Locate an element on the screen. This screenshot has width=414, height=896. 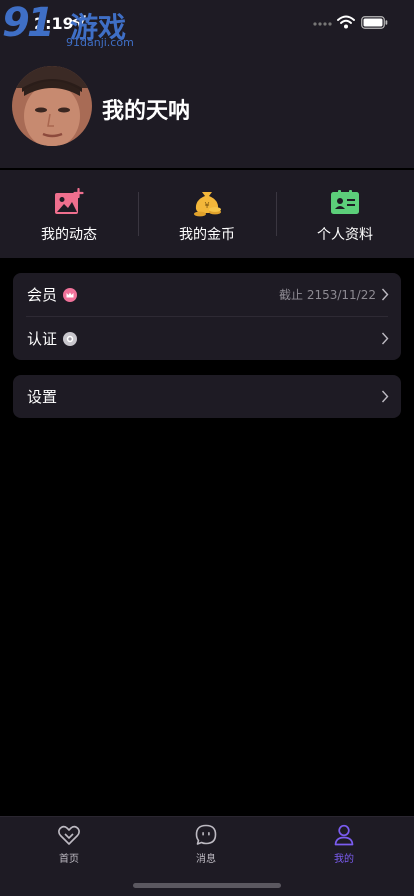
verify-badge-icon is located at coordinates (70, 338).